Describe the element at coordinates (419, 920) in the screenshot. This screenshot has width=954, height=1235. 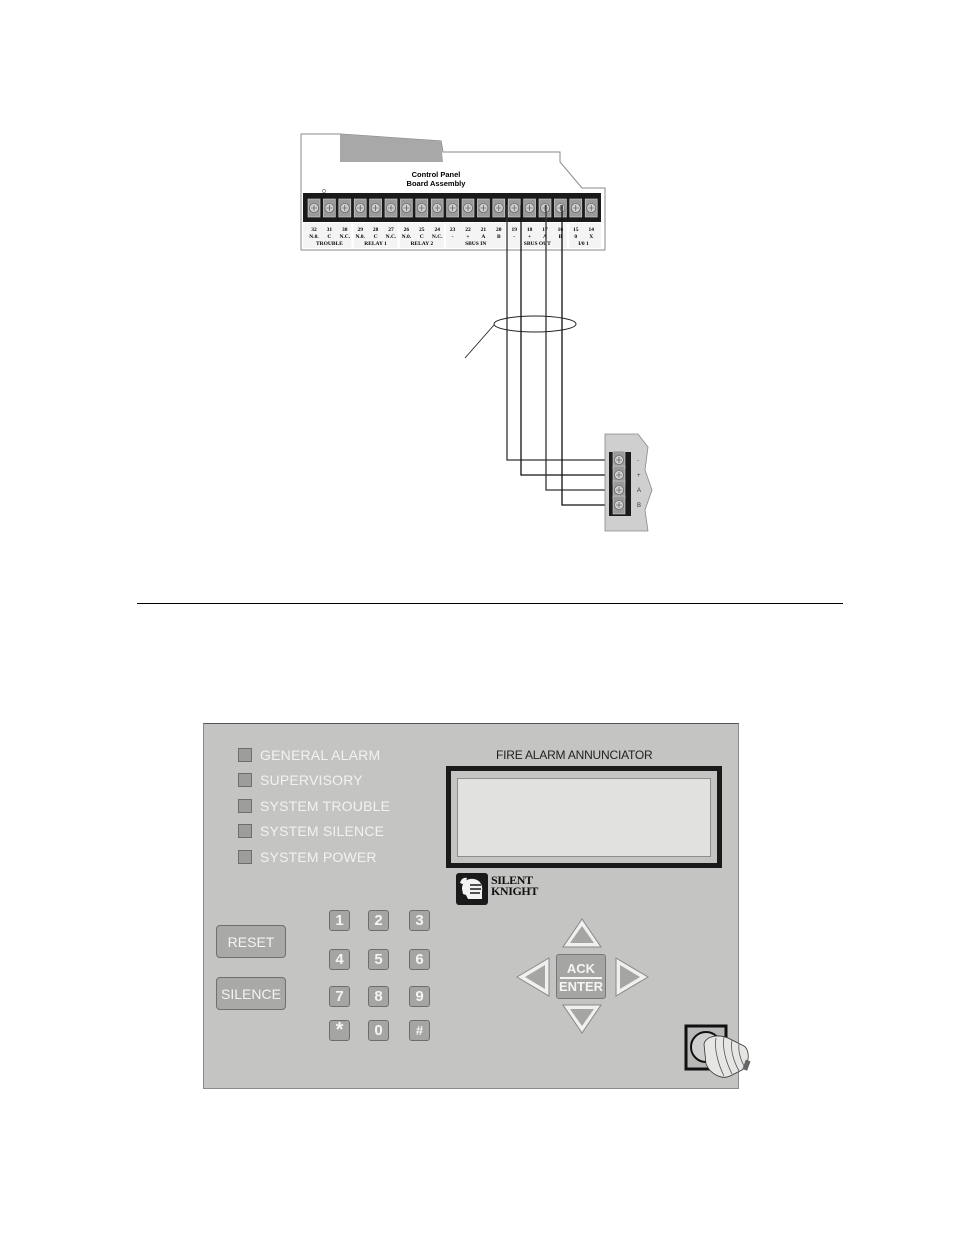
I see `key-3: 3` at that location.